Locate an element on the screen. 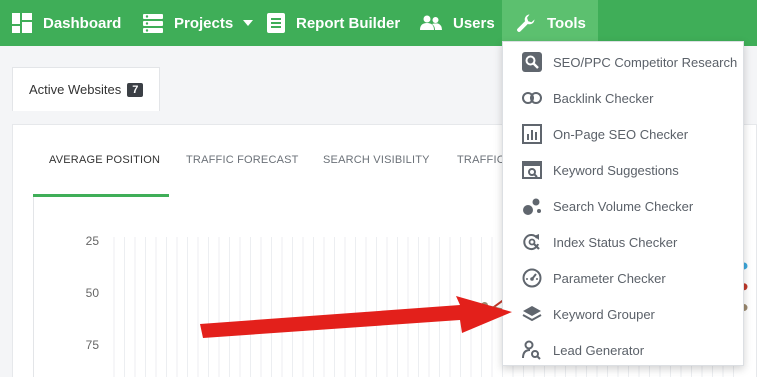 This screenshot has width=757, height=377. link-icon is located at coordinates (532, 98).